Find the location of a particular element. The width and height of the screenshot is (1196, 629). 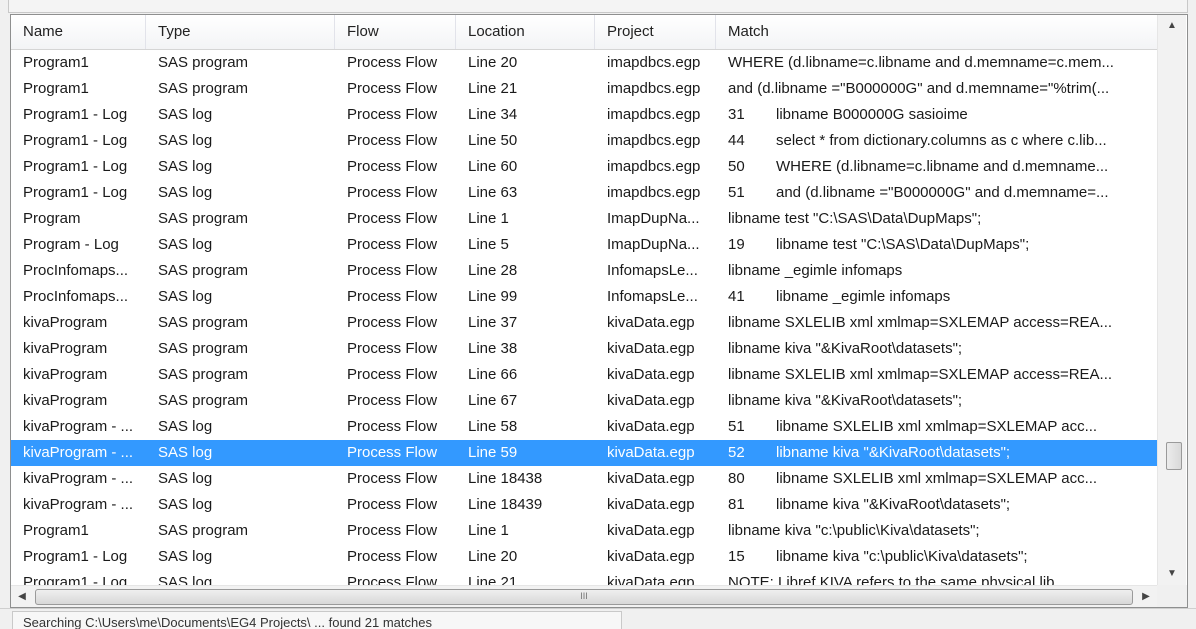

column-header-row: Name Type Flow Location Project Match is located at coordinates (584, 32).